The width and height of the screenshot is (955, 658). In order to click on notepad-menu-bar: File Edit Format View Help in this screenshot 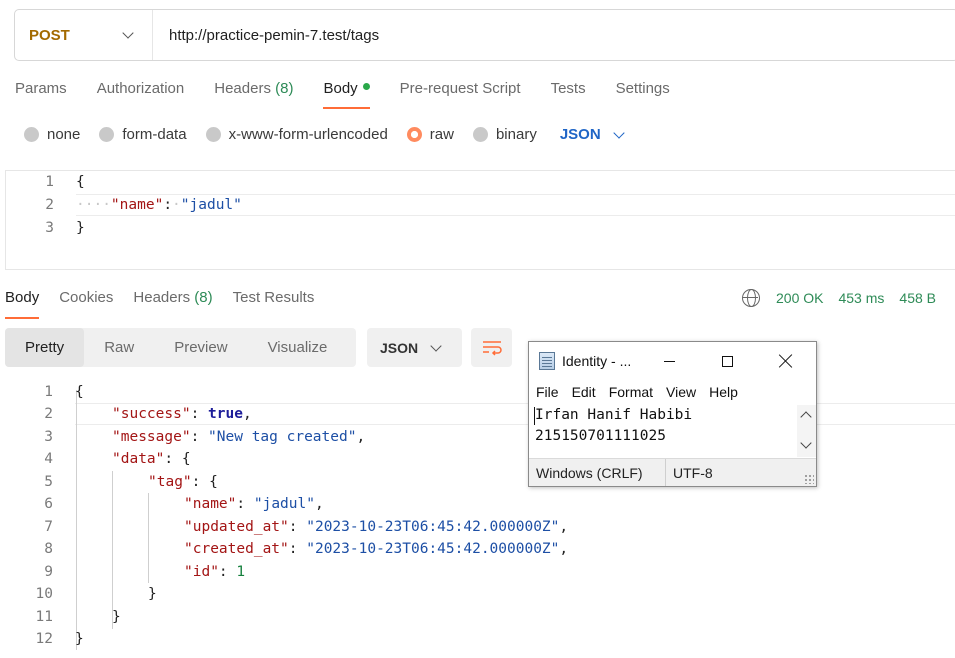, I will do `click(672, 392)`.